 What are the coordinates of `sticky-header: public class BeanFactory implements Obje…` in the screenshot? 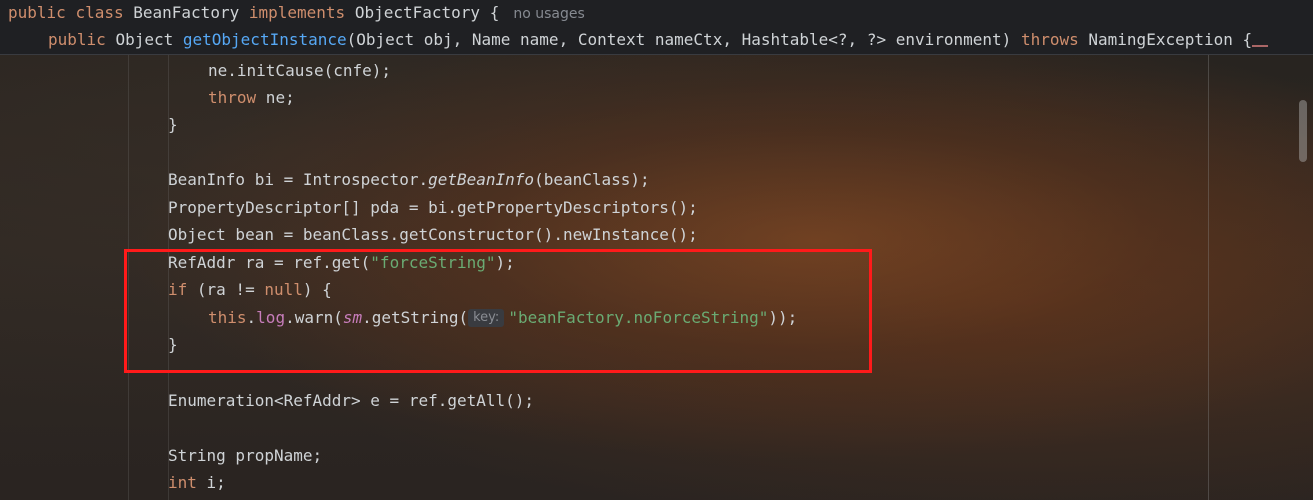 It's located at (656, 27).